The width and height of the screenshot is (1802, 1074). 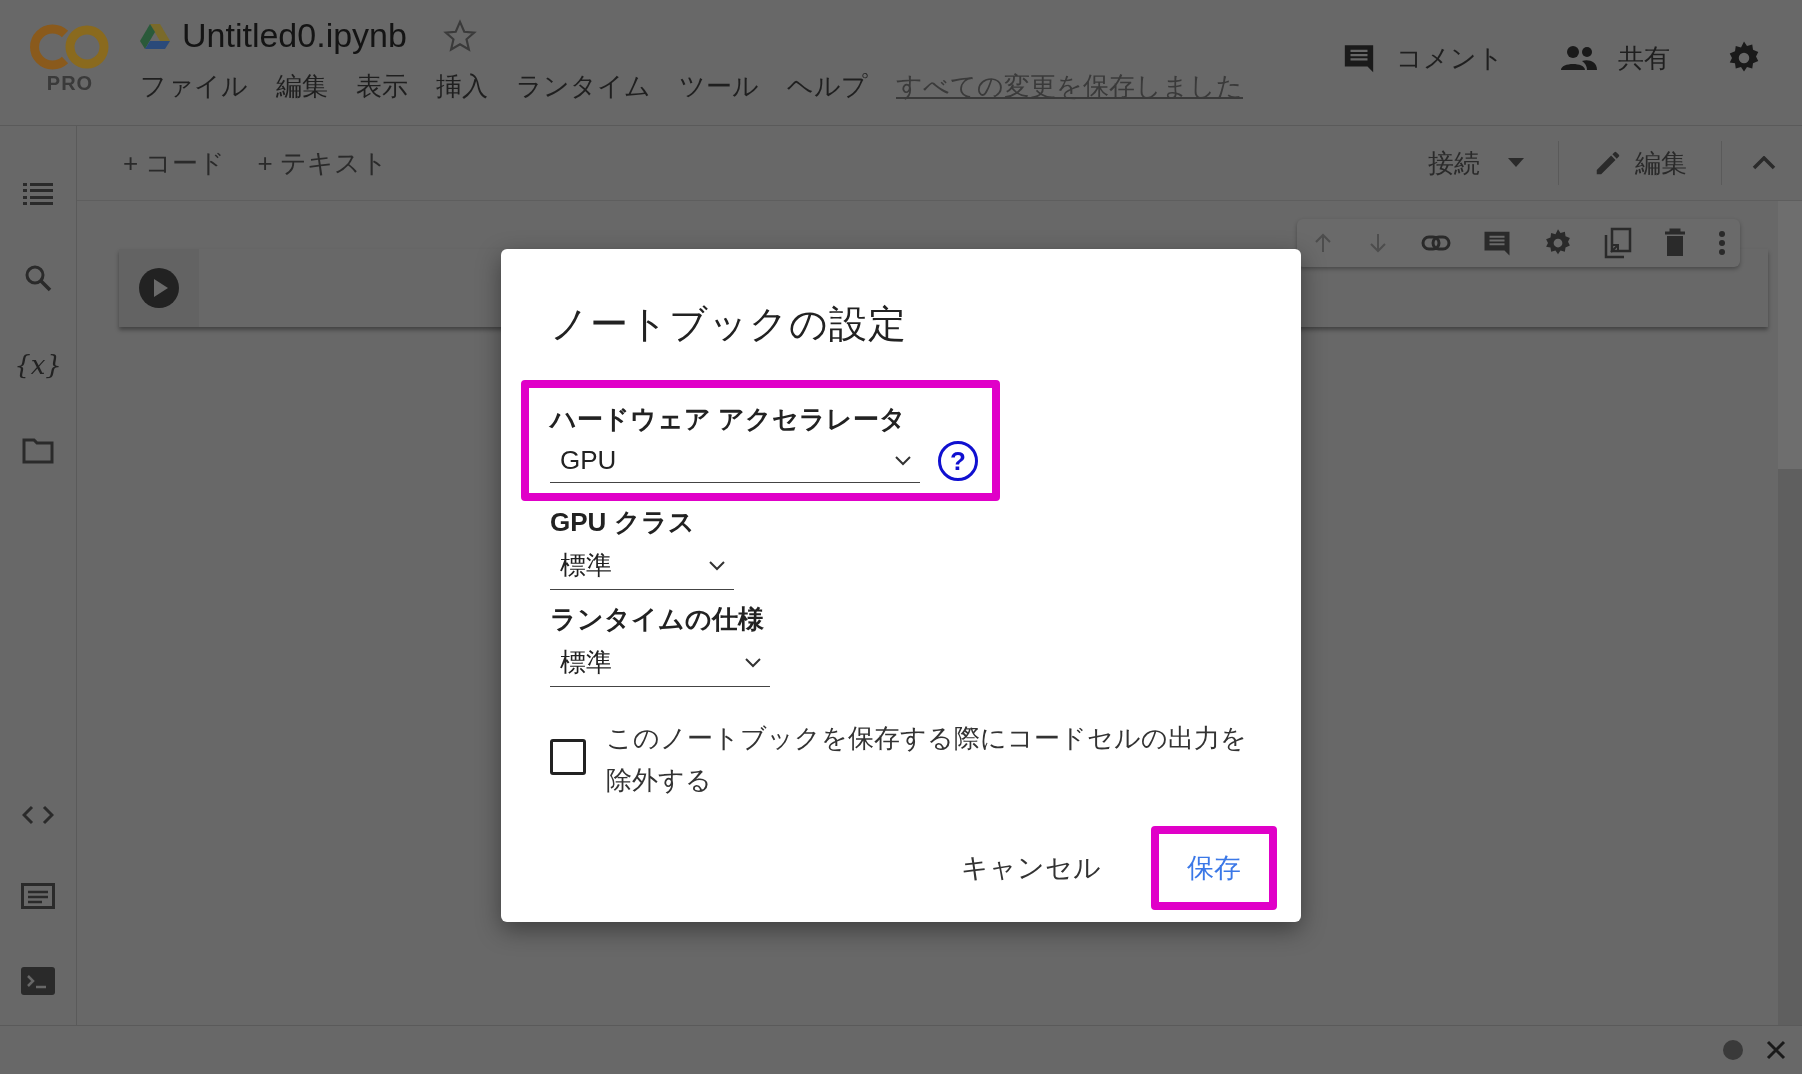 What do you see at coordinates (322, 163) in the screenshot?
I see `add-cell-button: + テキスト` at bounding box center [322, 163].